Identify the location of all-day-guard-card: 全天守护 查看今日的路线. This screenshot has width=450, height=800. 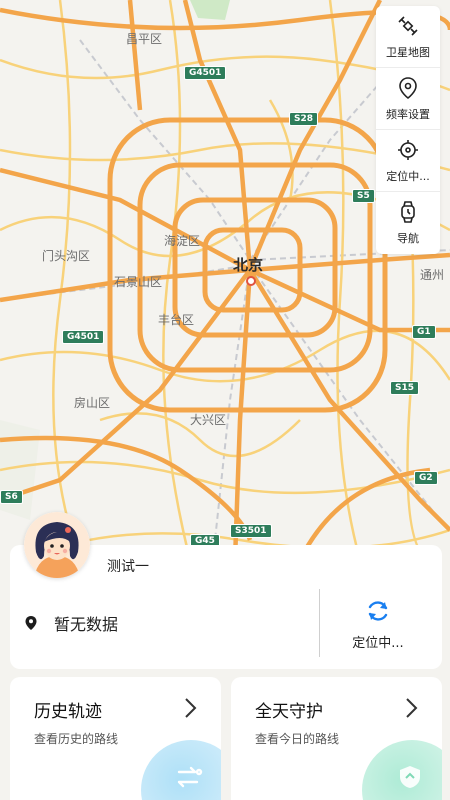
(336, 738).